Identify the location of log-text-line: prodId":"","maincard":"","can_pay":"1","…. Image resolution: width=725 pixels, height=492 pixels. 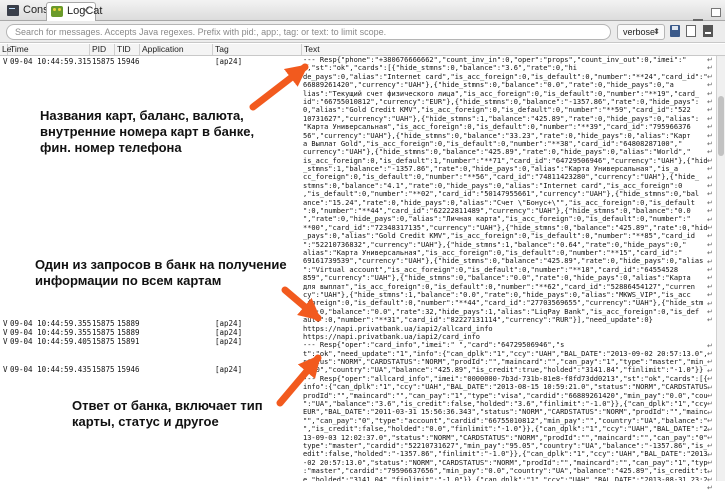
(505, 395).